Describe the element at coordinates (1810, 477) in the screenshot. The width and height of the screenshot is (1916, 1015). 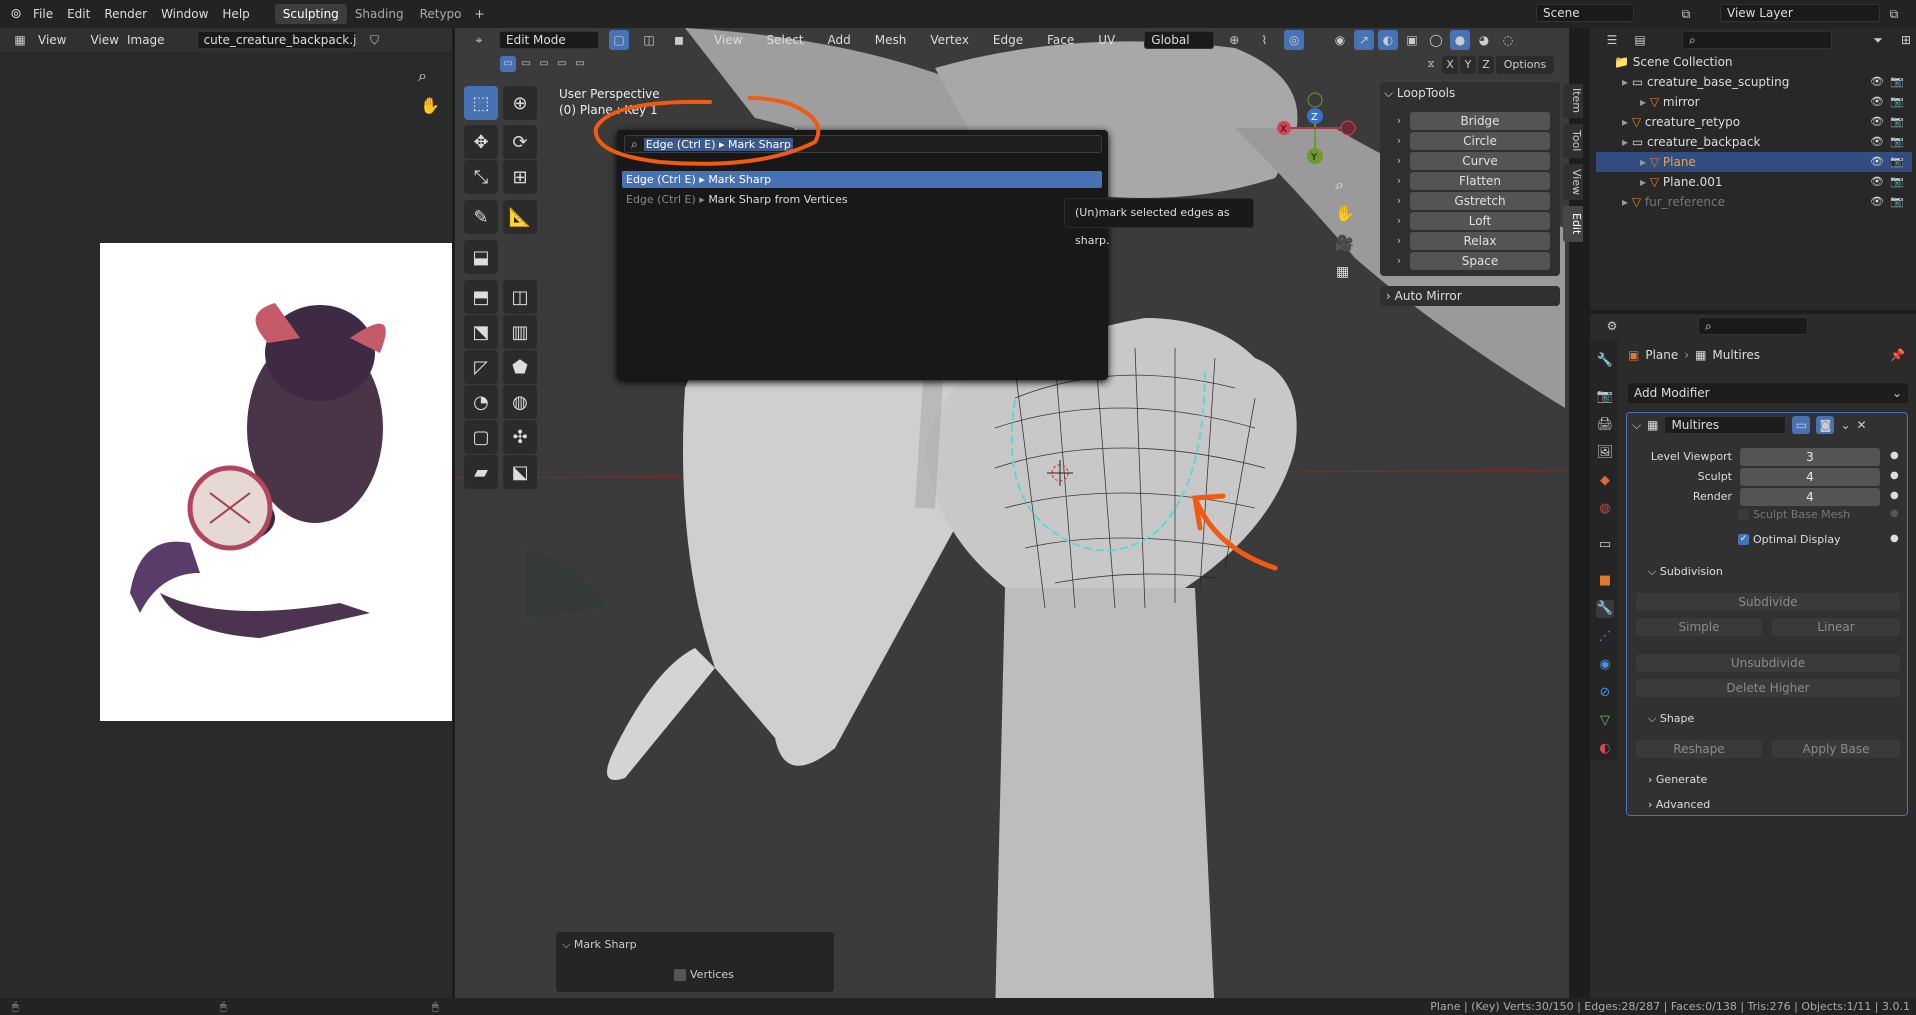
I see `level-value-field: 4` at that location.